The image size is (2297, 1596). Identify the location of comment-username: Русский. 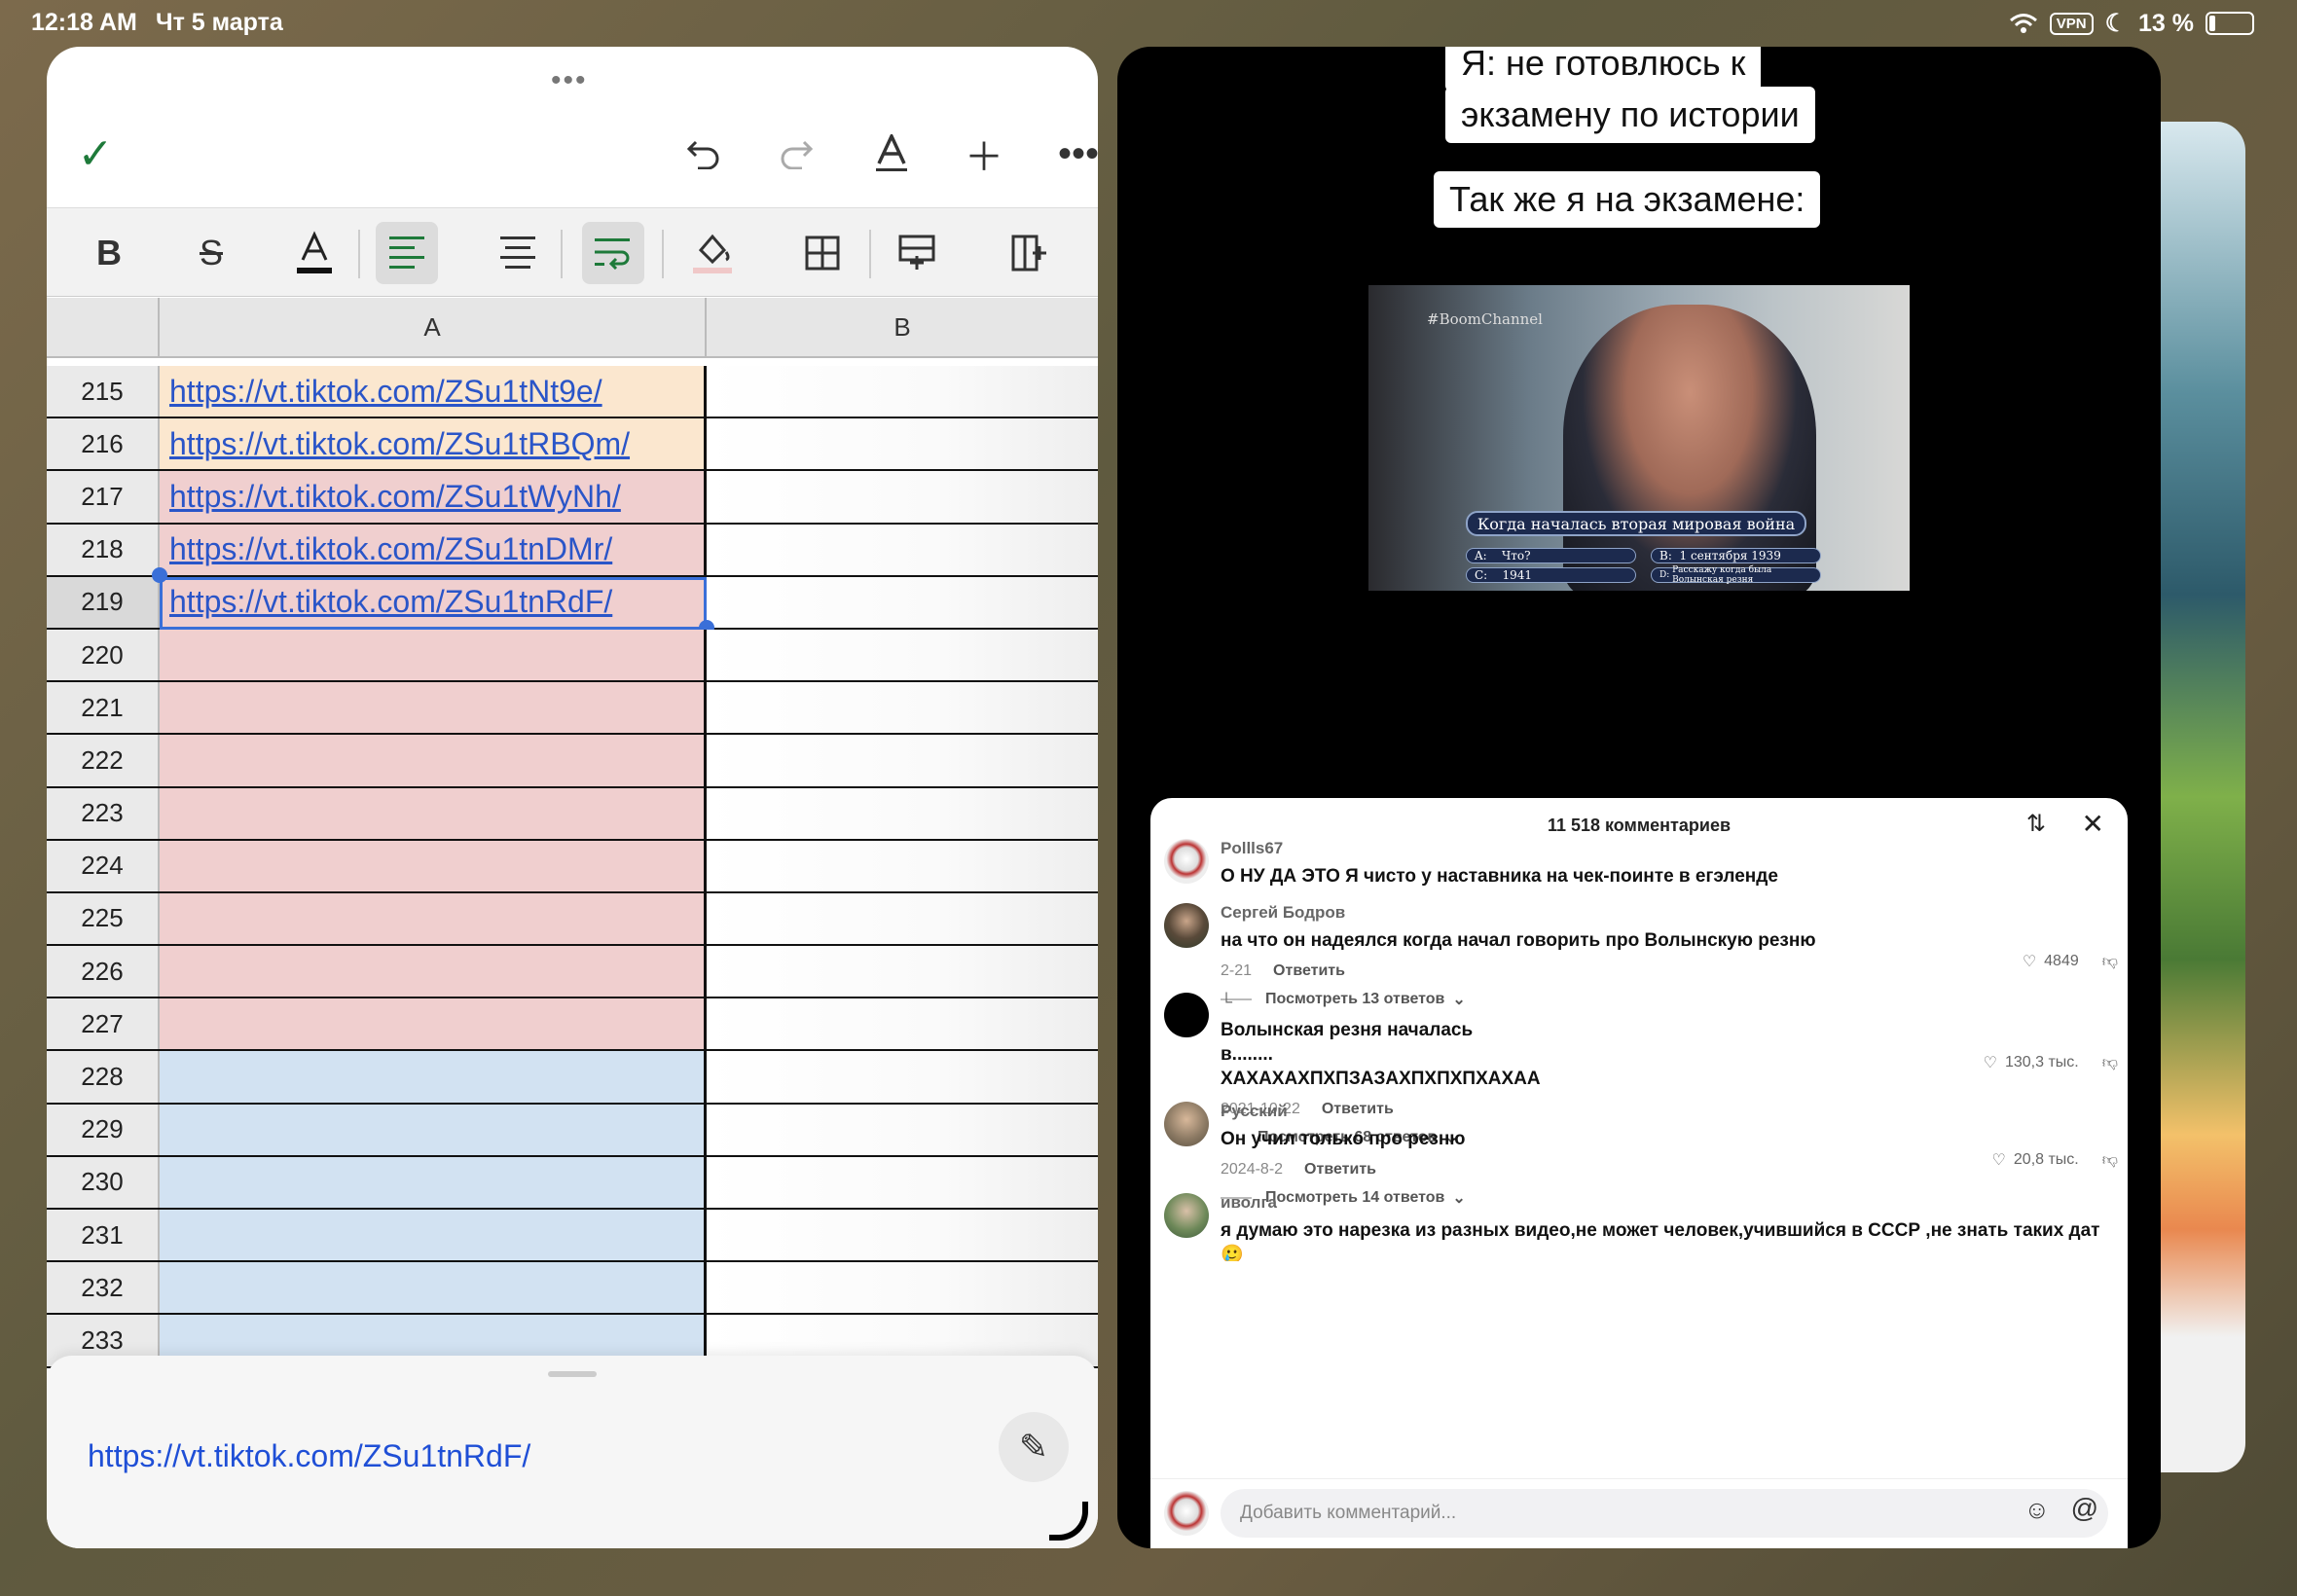
(1658, 1111).